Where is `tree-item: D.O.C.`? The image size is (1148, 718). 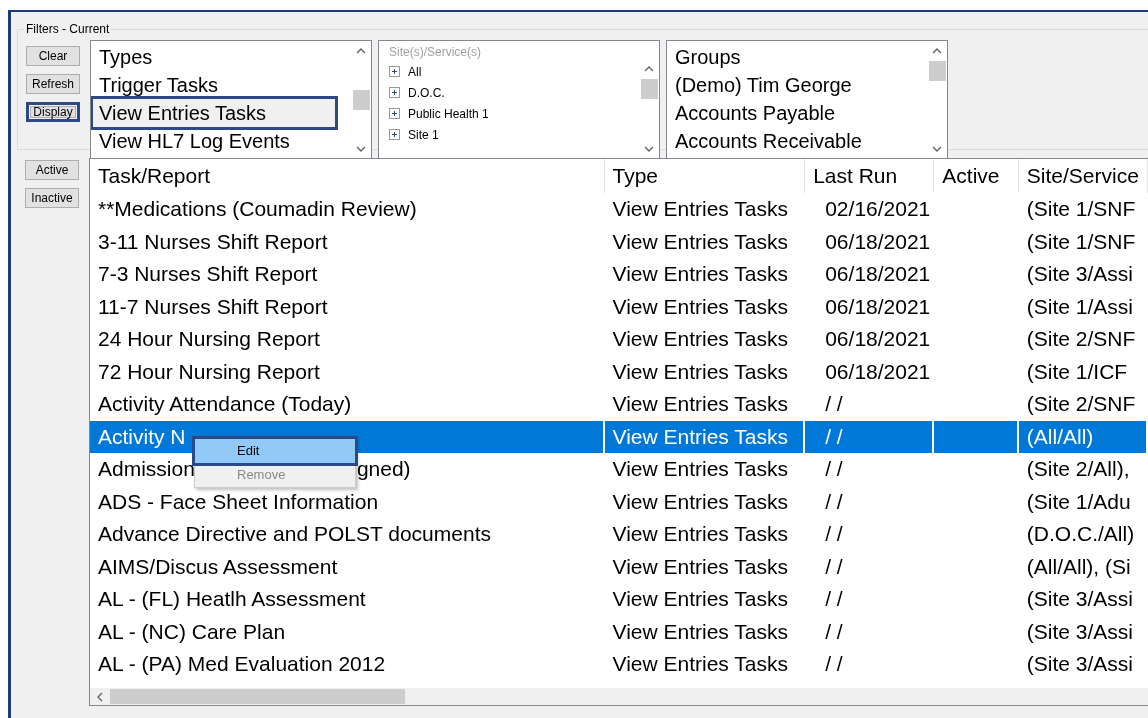 tree-item: D.O.C. is located at coordinates (426, 92).